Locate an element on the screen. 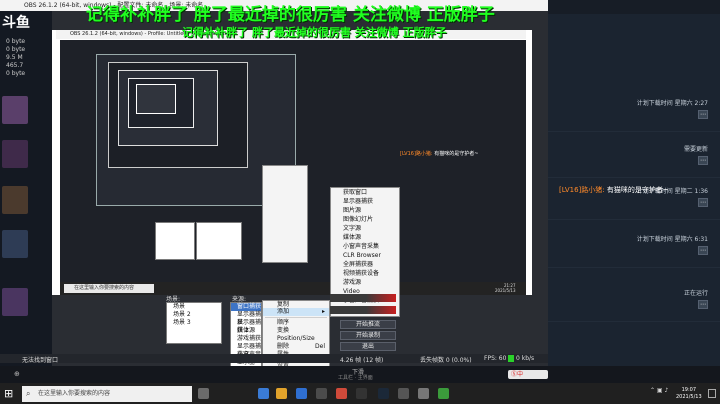 Image resolution: width=720 pixels, height=404 pixels. submenu-item: 视频捕获设备 is located at coordinates (365, 273).